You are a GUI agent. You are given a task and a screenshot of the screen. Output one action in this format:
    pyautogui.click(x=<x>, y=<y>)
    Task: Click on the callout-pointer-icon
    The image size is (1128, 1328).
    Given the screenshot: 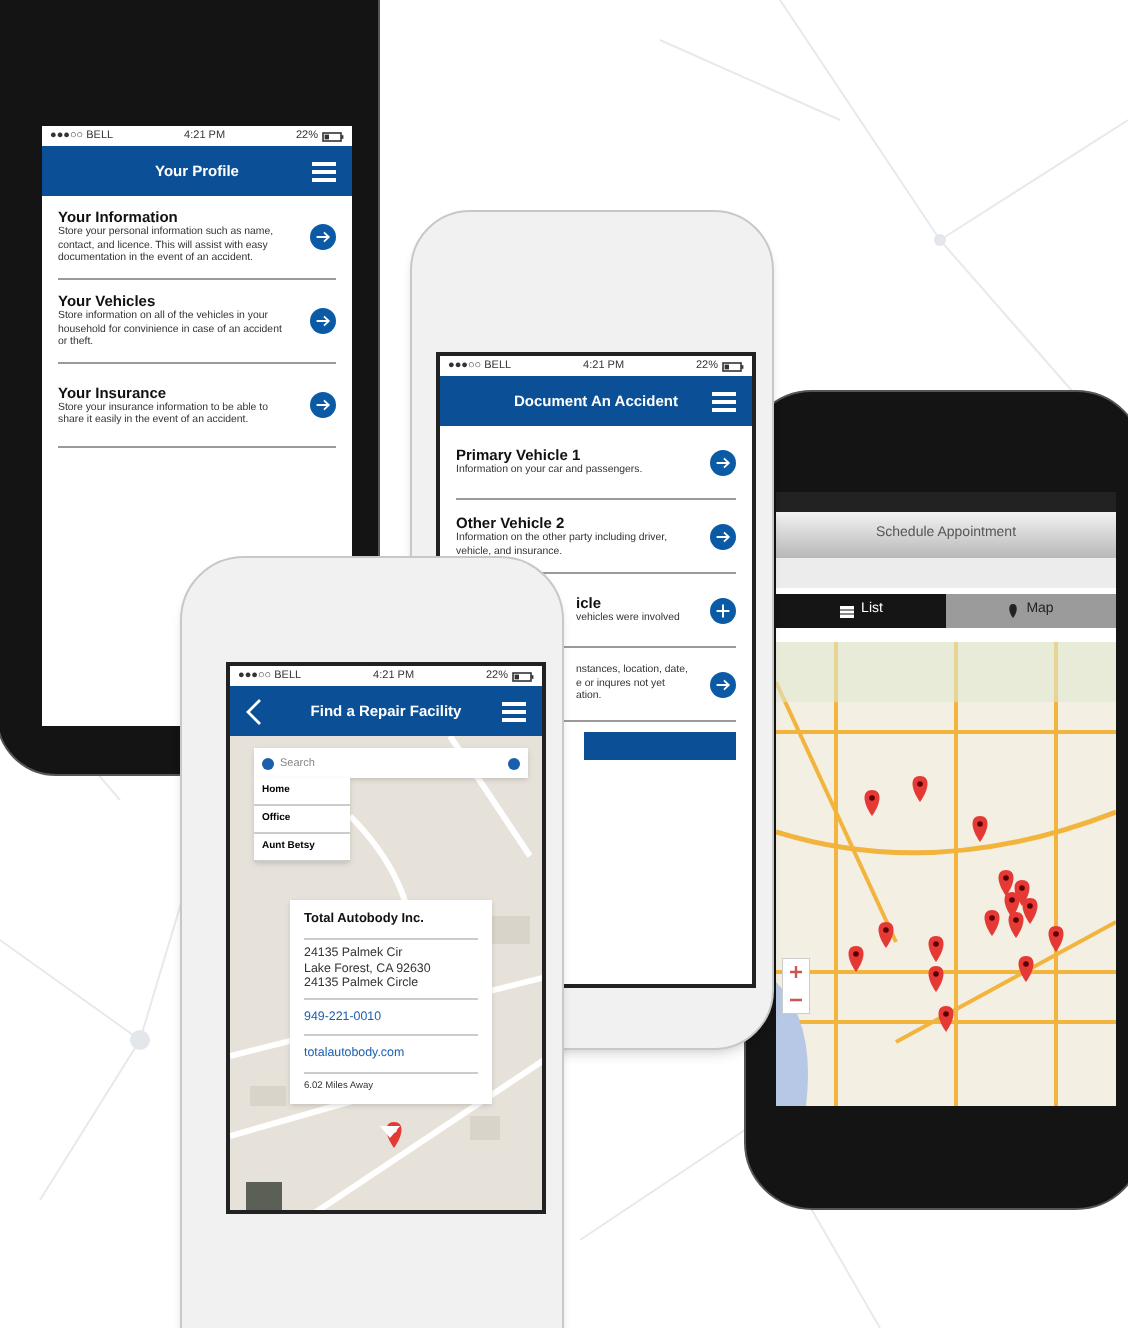 What is the action you would take?
    pyautogui.click(x=390, y=1132)
    